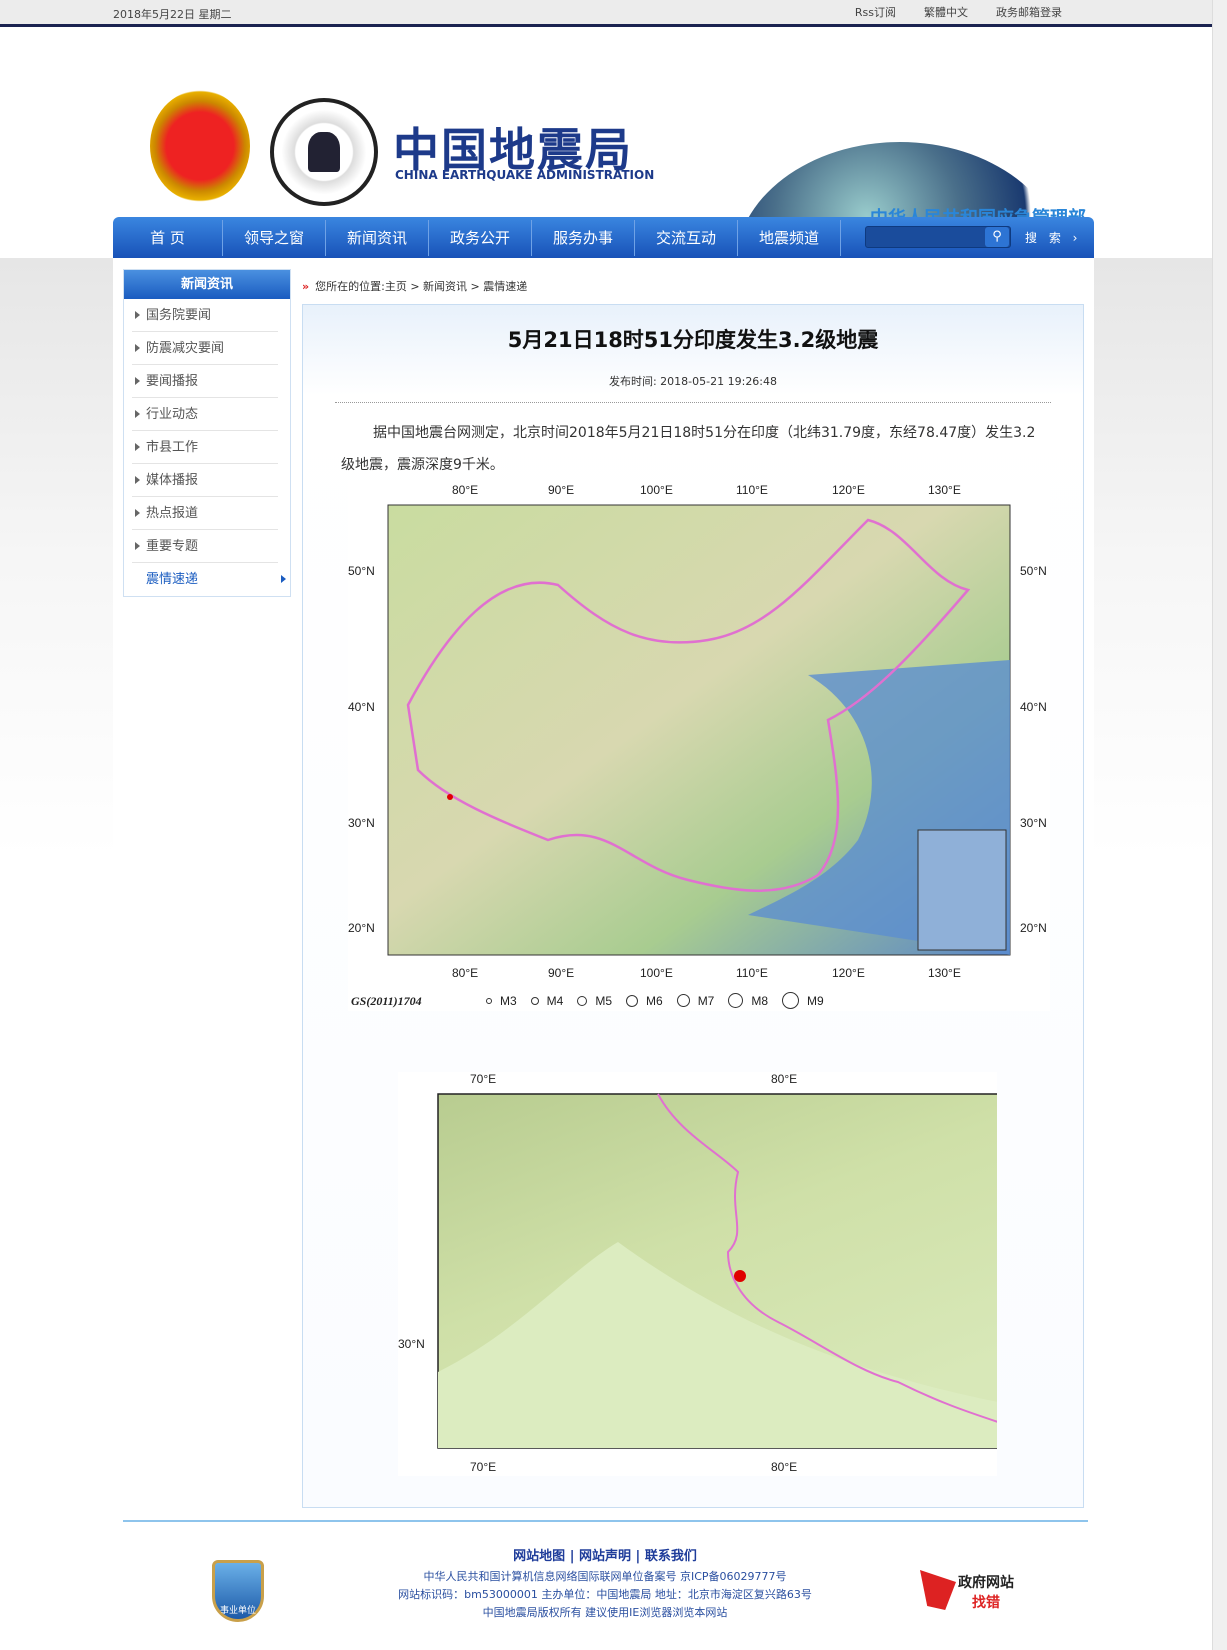  What do you see at coordinates (539, 1556) in the screenshot?
I see `sitemap-link: 网站地图` at bounding box center [539, 1556].